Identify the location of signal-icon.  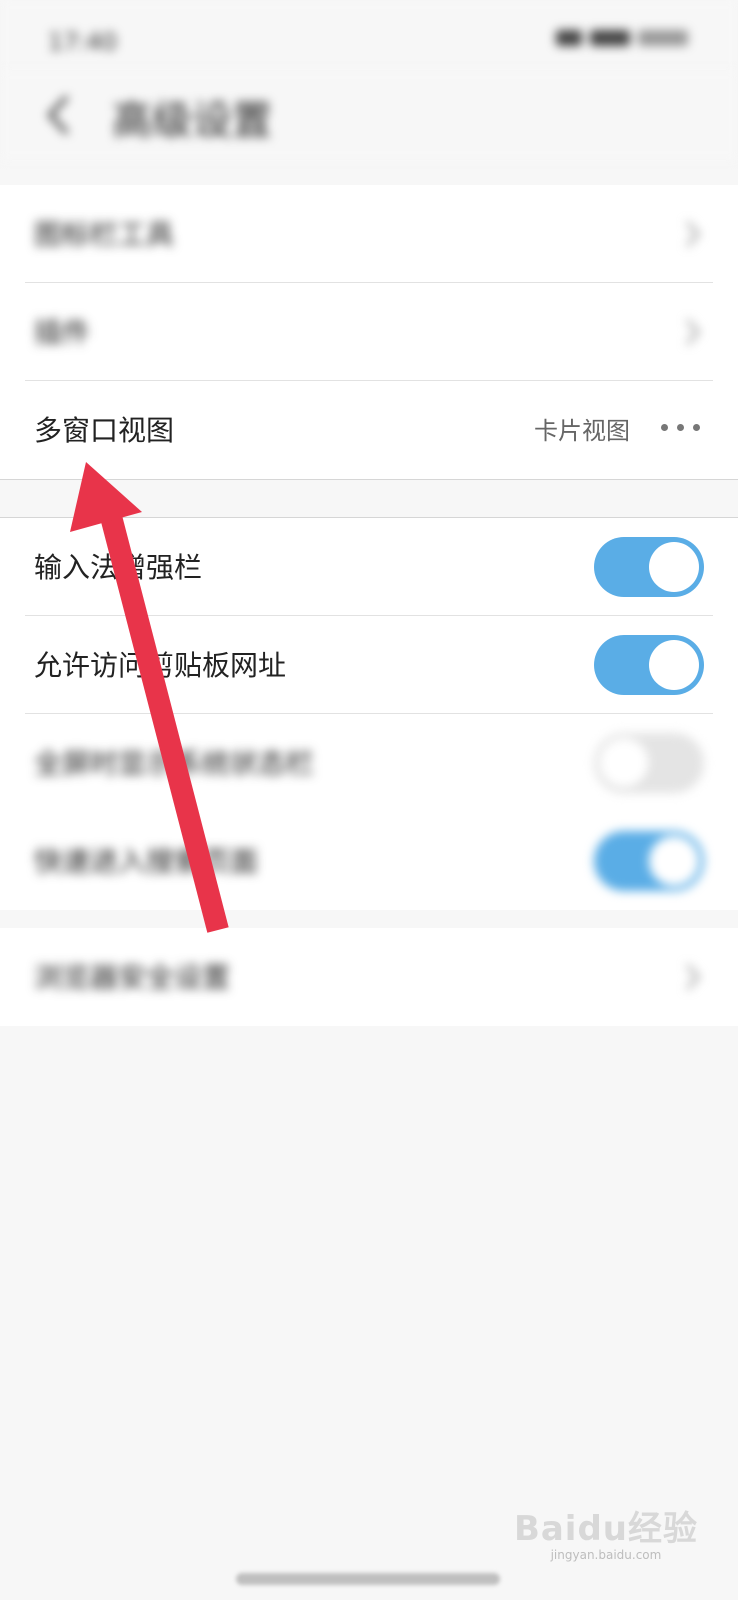
(610, 38).